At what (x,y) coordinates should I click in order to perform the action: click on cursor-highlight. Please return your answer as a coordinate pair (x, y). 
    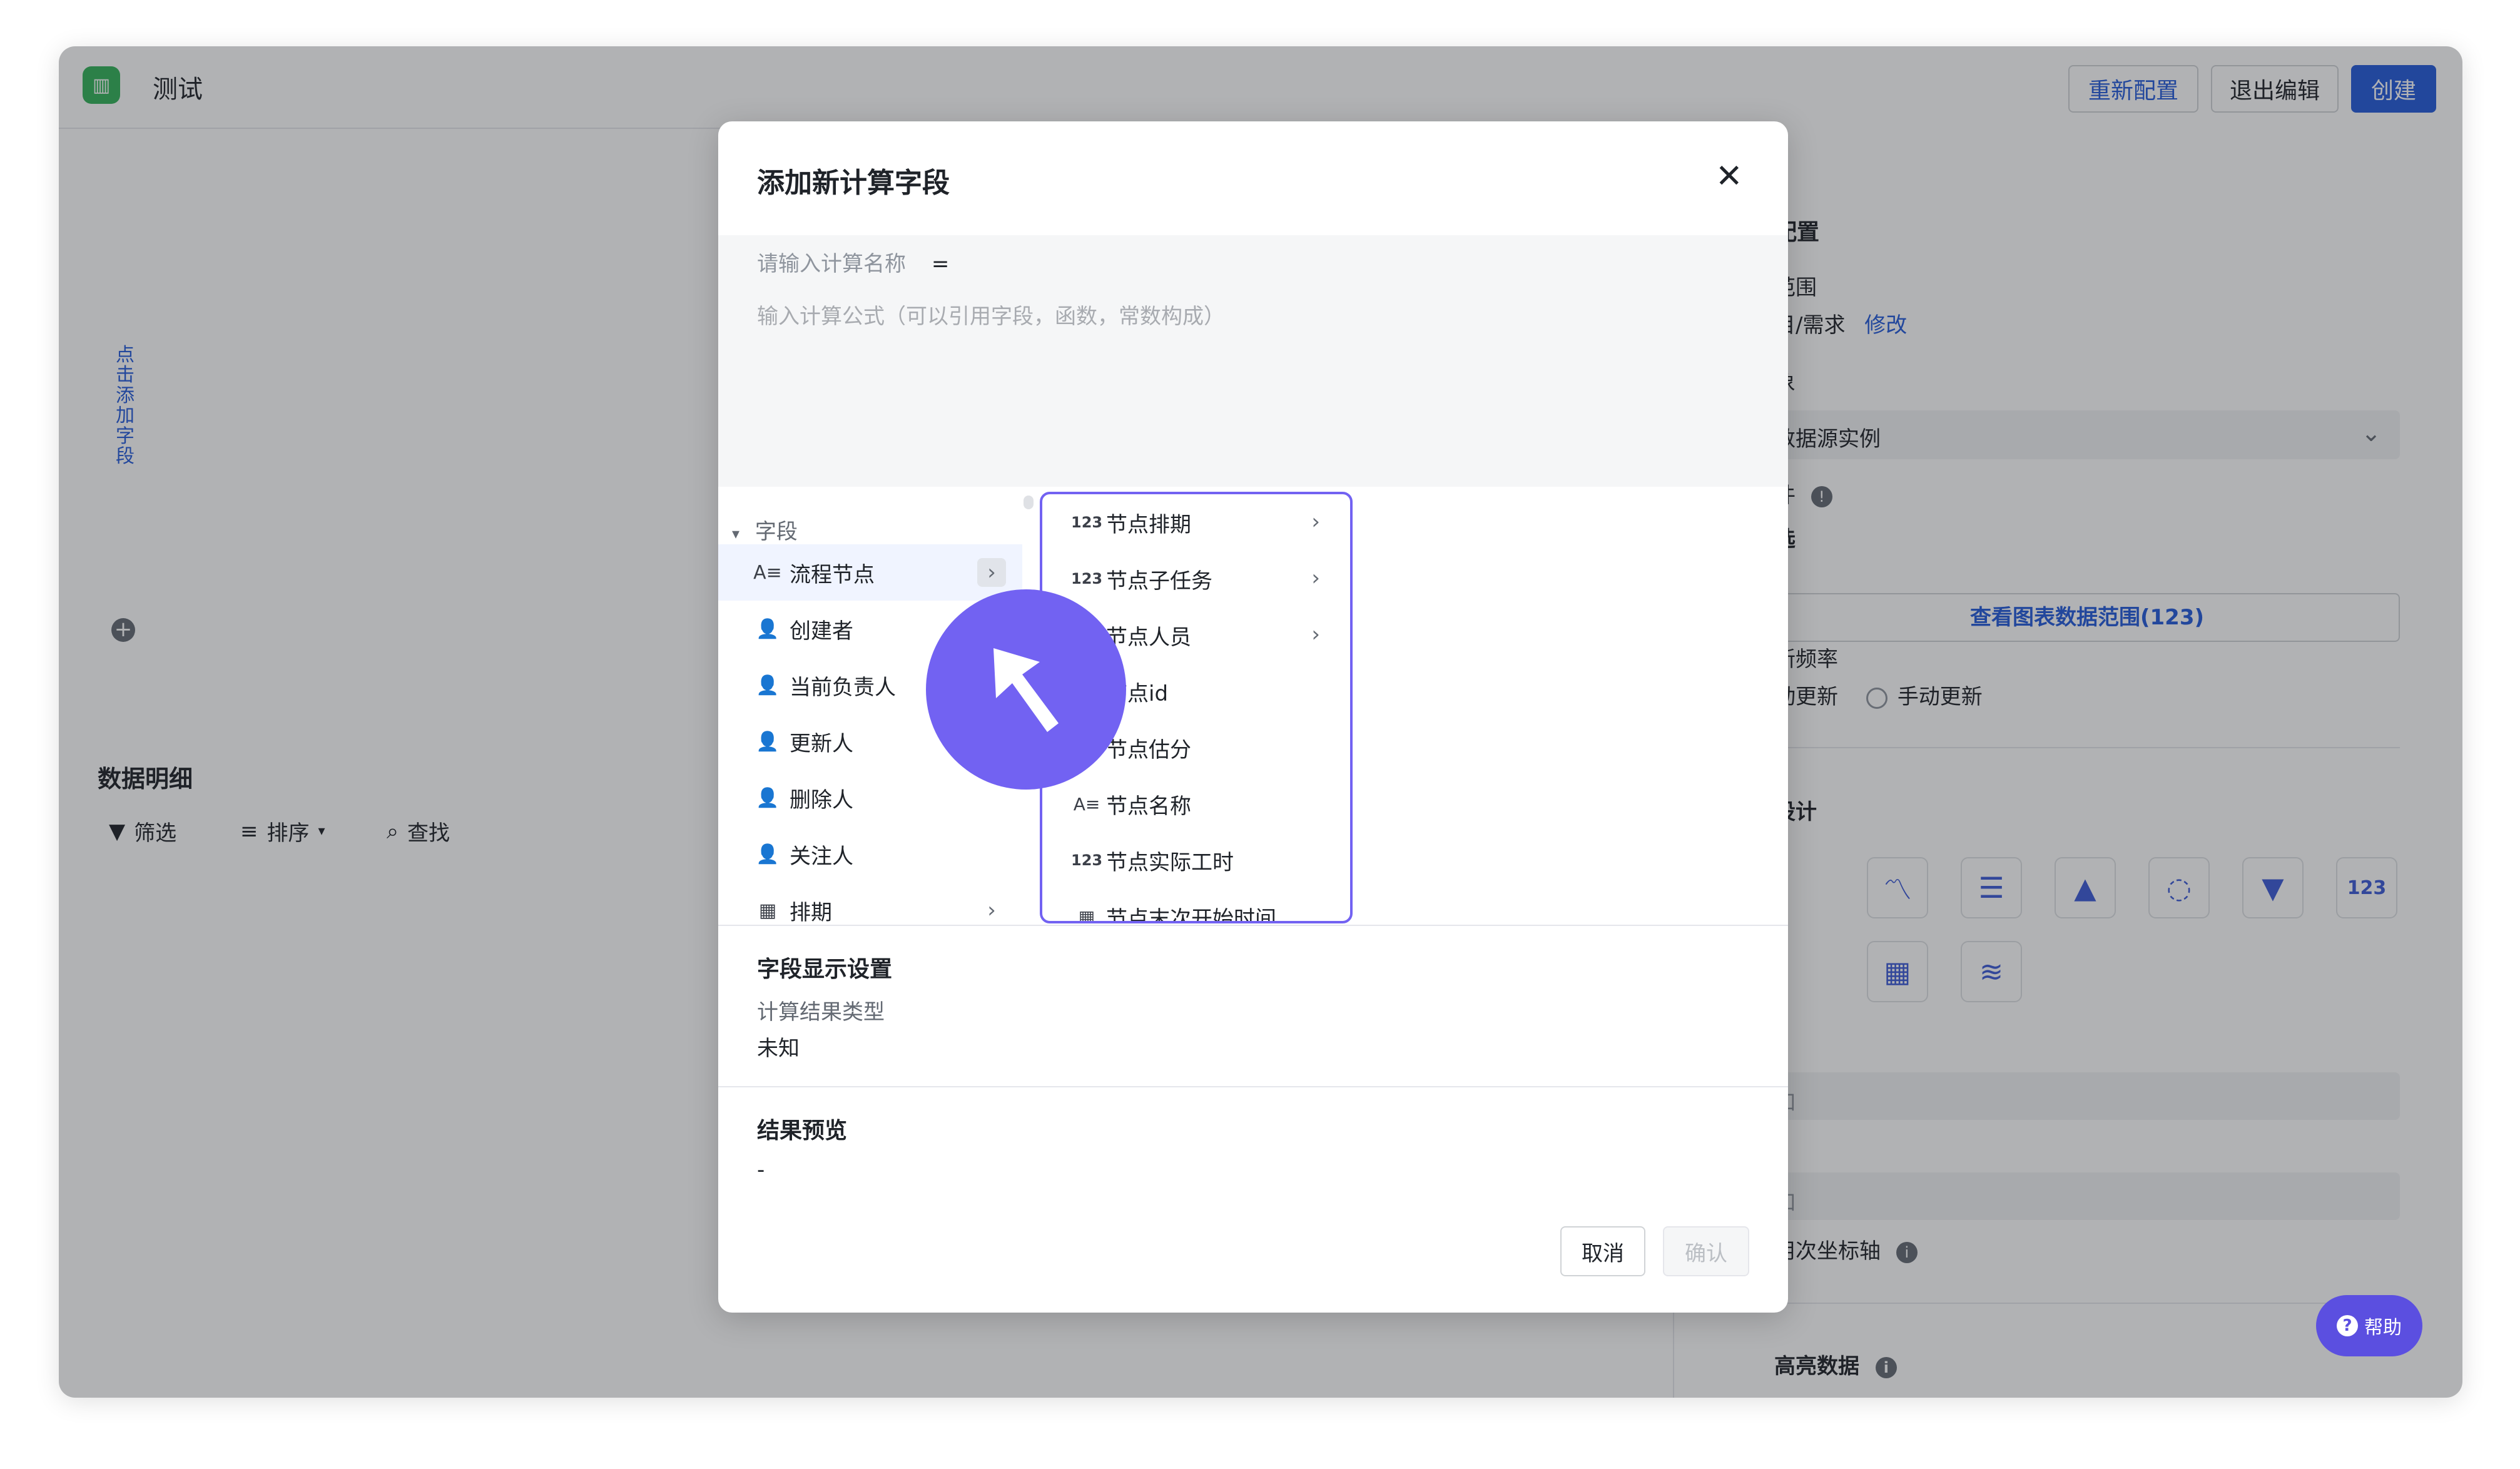
    Looking at the image, I should click on (1026, 689).